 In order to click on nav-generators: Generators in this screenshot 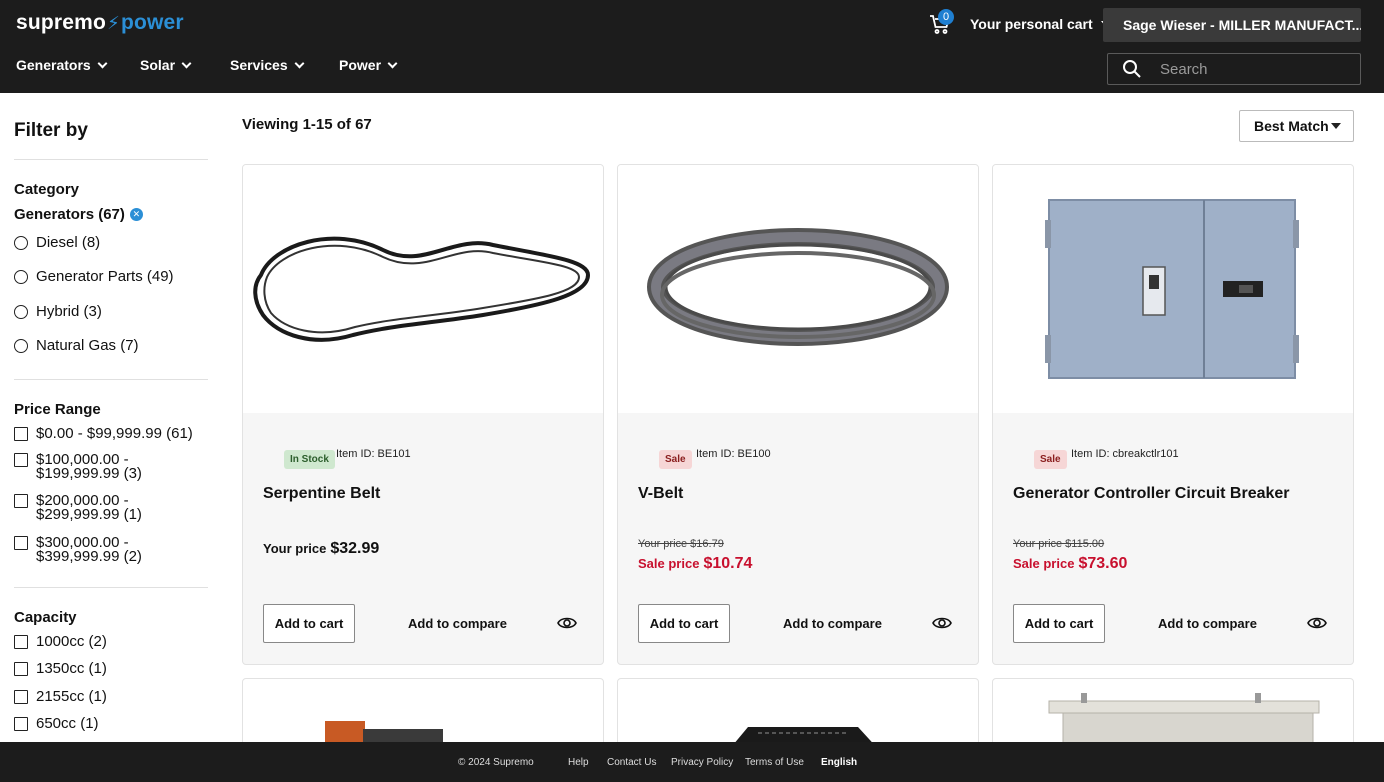, I will do `click(78, 65)`.